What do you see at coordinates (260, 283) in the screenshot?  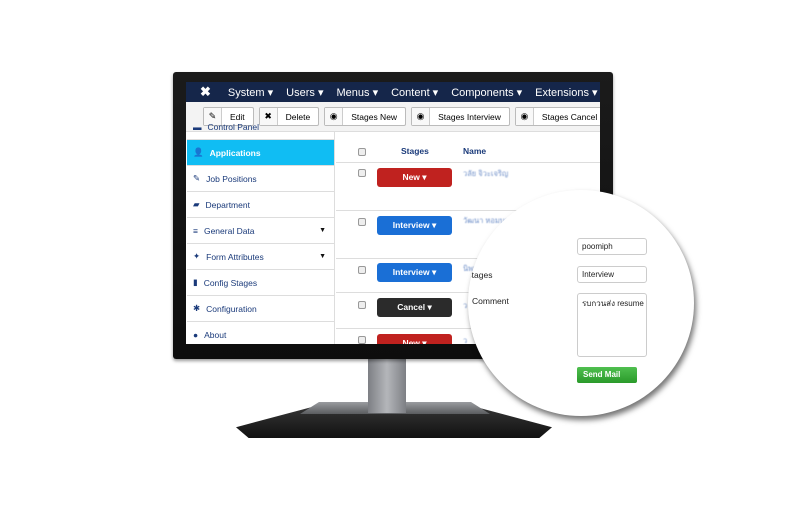 I see `sidebar-item-config-stages: ▮ Config Stages` at bounding box center [260, 283].